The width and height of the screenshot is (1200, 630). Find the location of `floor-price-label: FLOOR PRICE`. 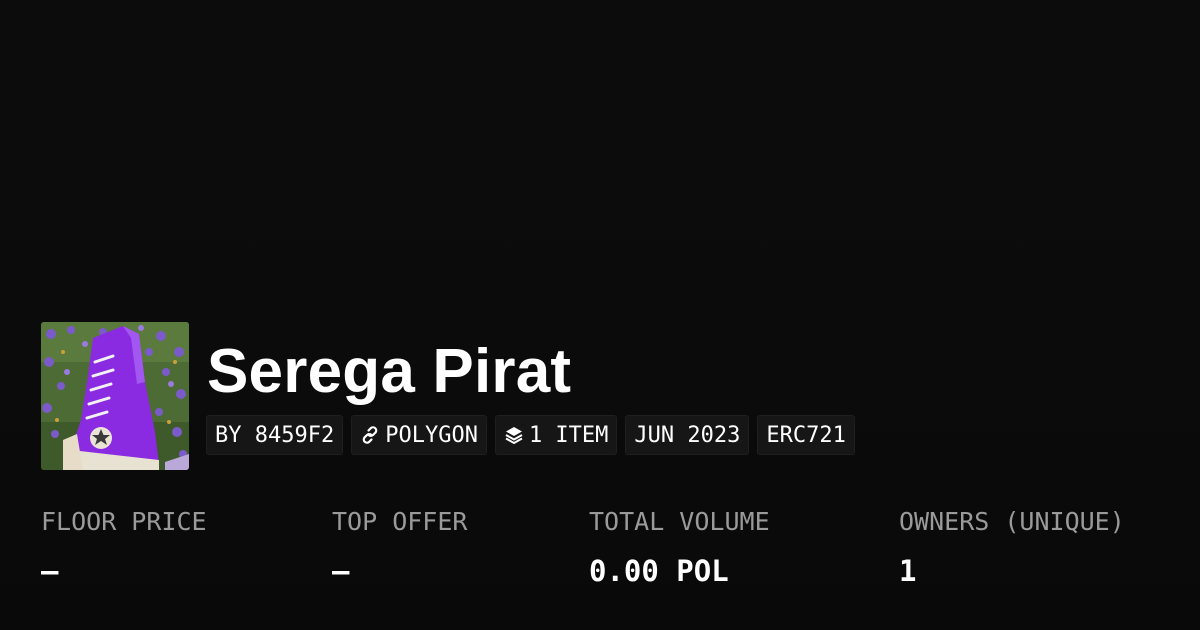

floor-price-label: FLOOR PRICE is located at coordinates (124, 521).